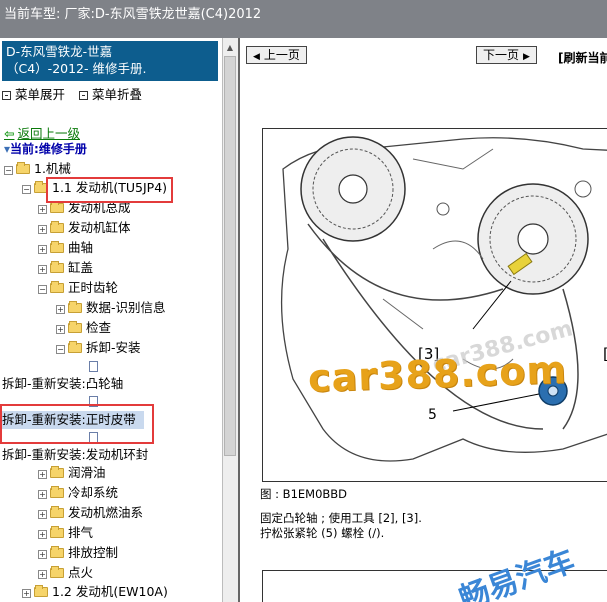 Image resolution: width=607 pixels, height=602 pixels. What do you see at coordinates (526, 57) in the screenshot?
I see `arrow-right-icon: ▶` at bounding box center [526, 57].